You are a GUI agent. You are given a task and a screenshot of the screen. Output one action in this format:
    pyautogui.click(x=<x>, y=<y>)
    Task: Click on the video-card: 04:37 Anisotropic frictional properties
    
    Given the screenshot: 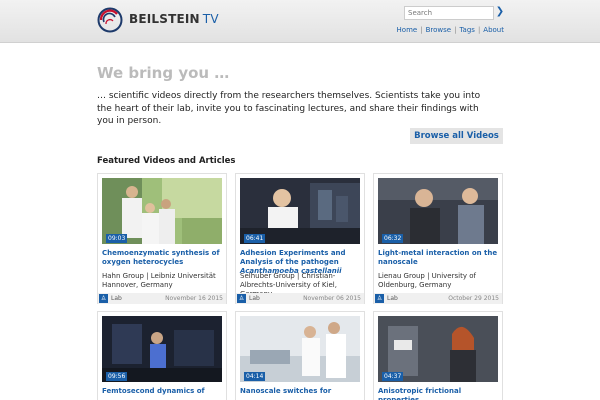 What is the action you would take?
    pyautogui.click(x=438, y=355)
    